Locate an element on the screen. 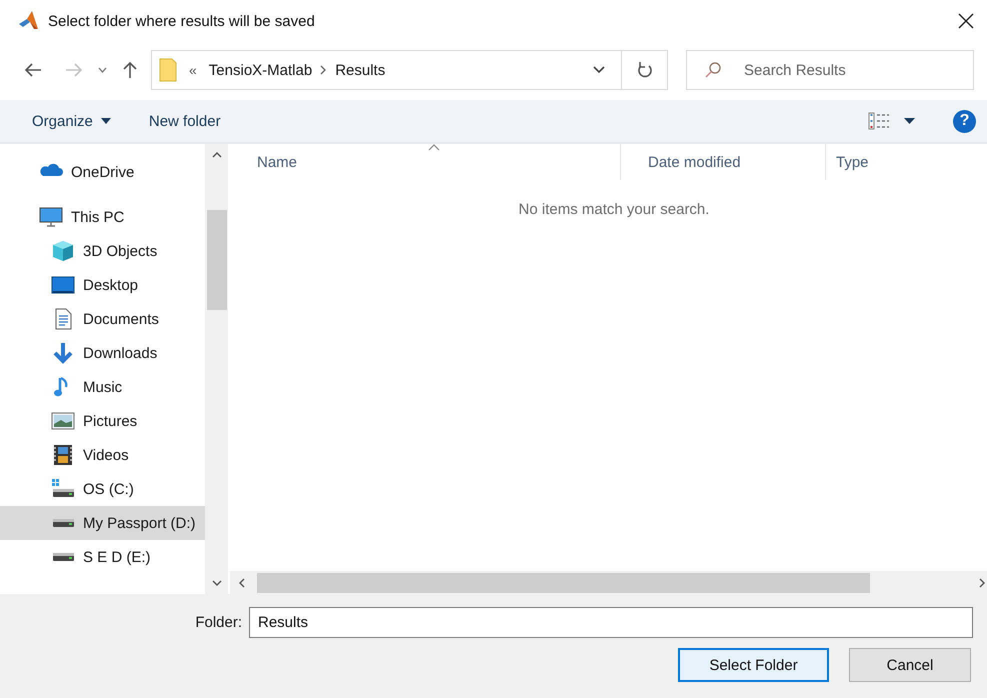  nav-item: 3D Objects is located at coordinates (102, 251).